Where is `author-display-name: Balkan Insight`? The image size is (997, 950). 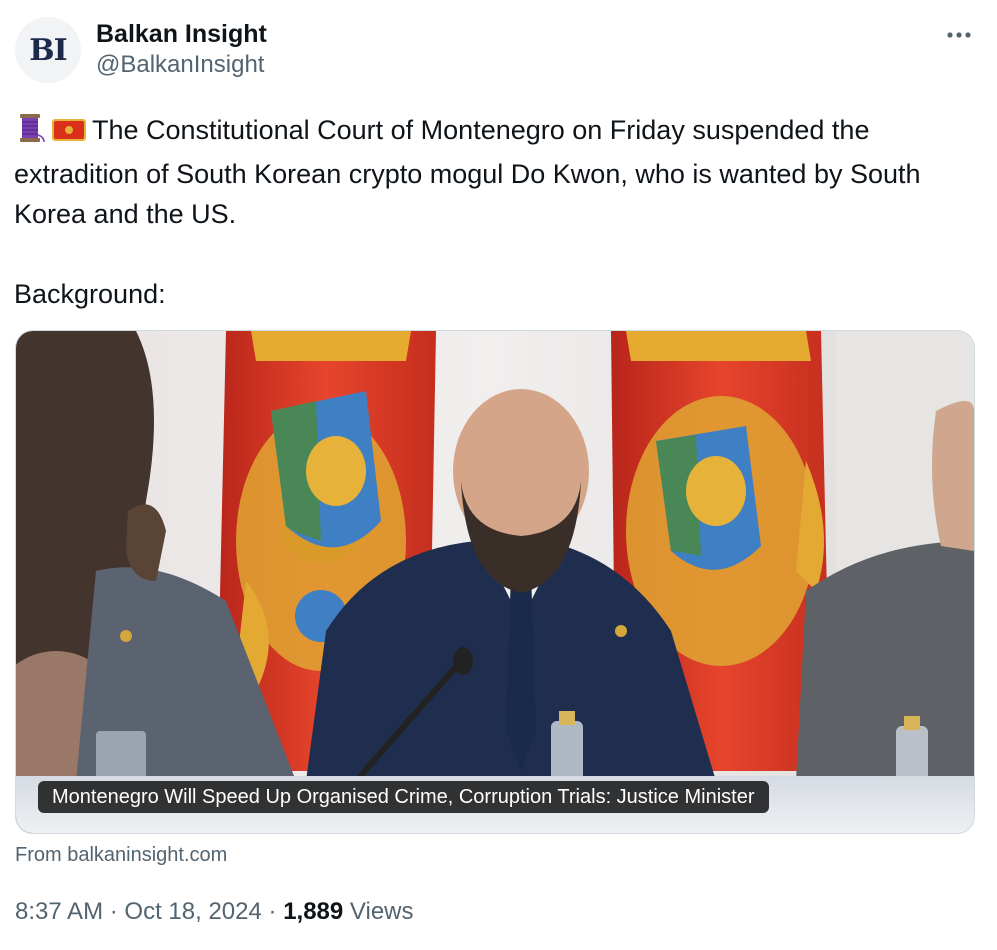 author-display-name: Balkan Insight is located at coordinates (181, 34).